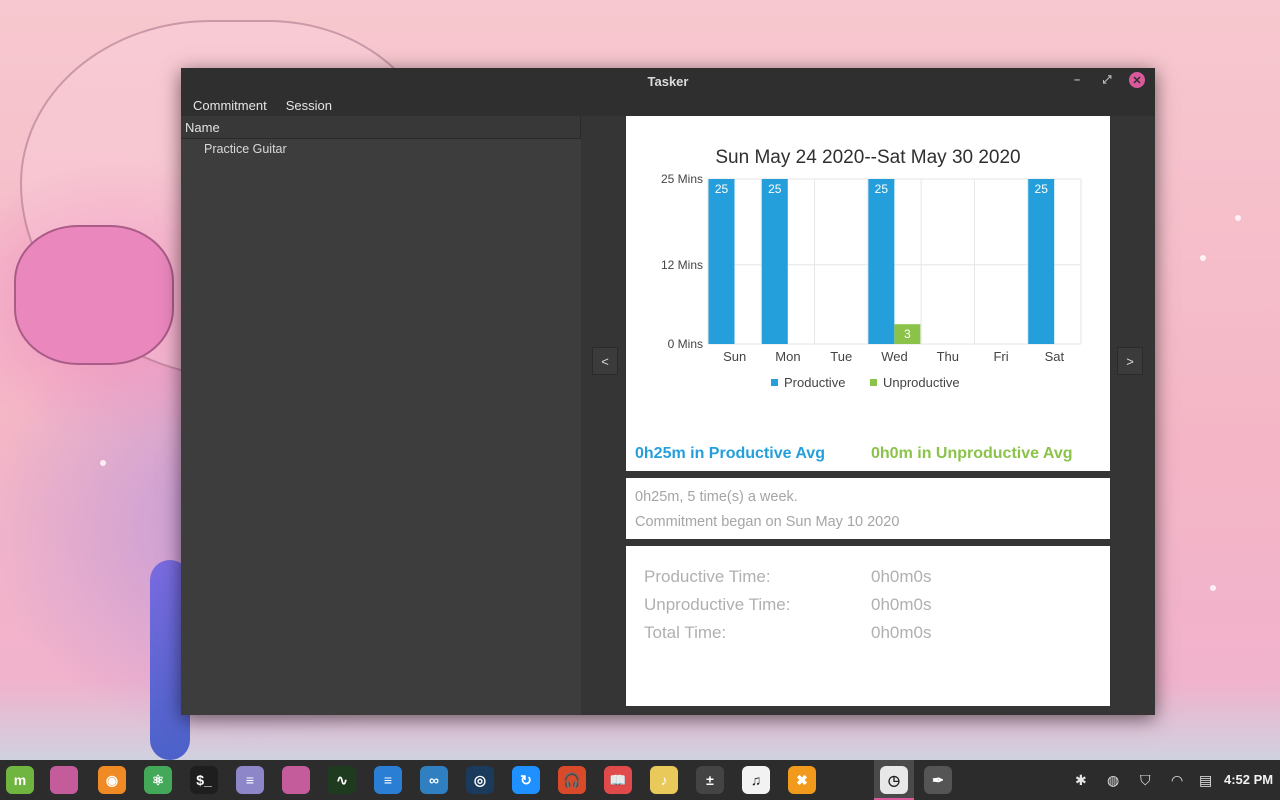  I want to click on files-icon, so click(296, 780).